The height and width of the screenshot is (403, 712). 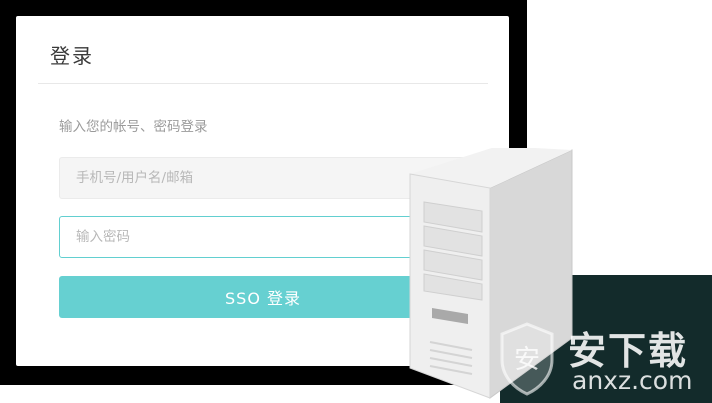 I want to click on watermark-url: anxz.com, so click(x=632, y=380).